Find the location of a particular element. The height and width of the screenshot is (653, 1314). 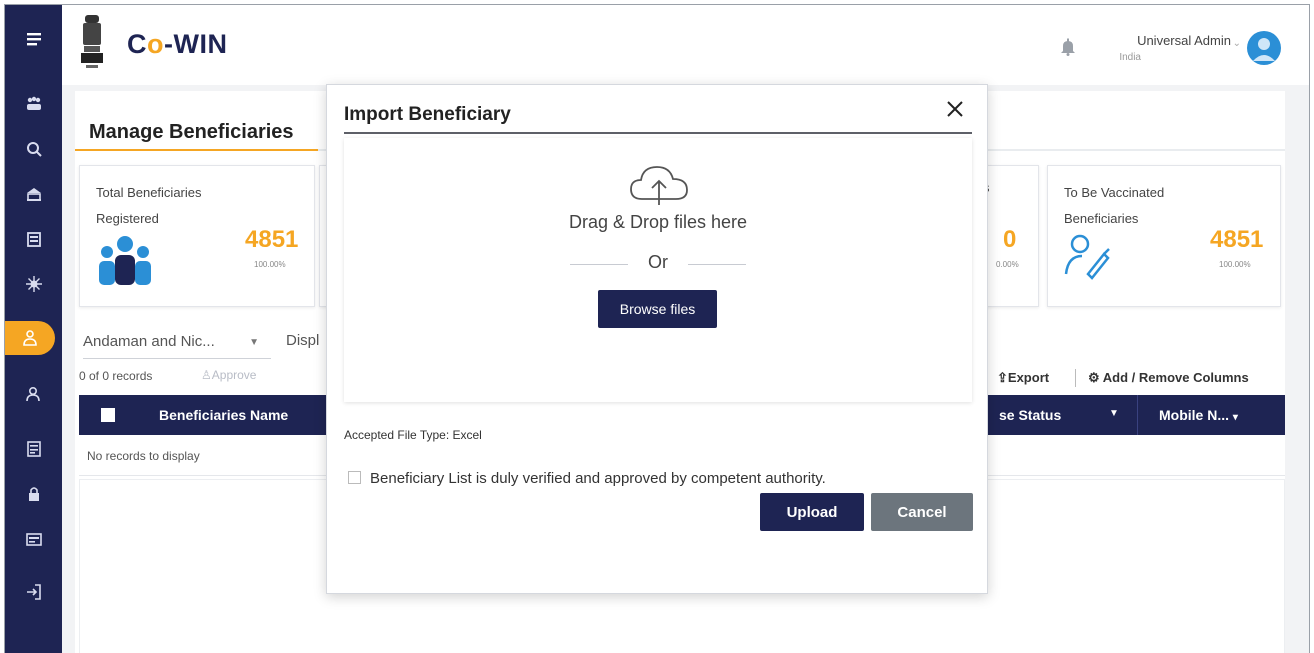

approve-user-icon: ♙ is located at coordinates (206, 375).